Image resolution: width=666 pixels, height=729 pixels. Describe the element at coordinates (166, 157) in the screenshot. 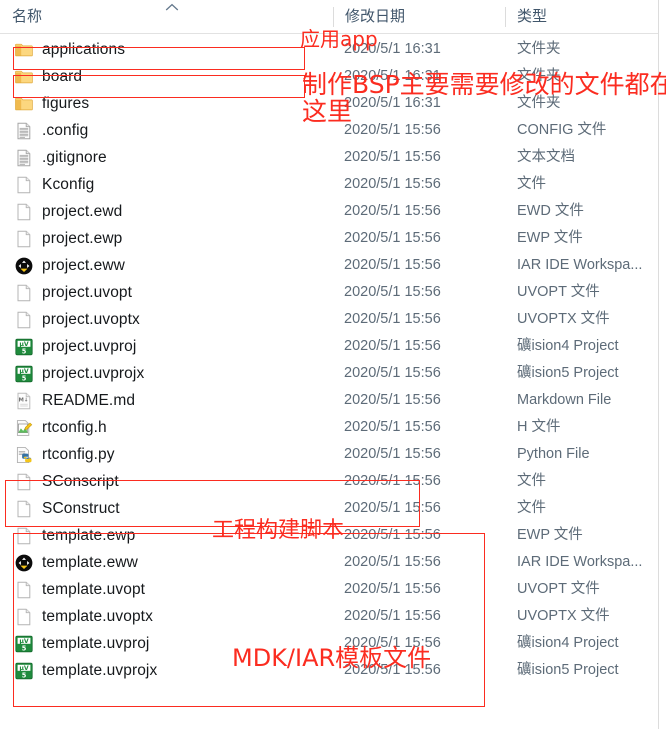

I see `file-name-cell: .gitignore` at that location.